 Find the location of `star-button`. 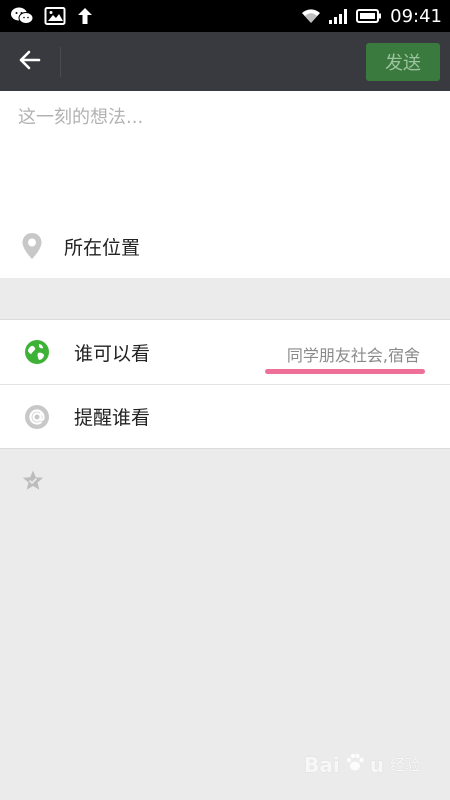

star-button is located at coordinates (33, 483).